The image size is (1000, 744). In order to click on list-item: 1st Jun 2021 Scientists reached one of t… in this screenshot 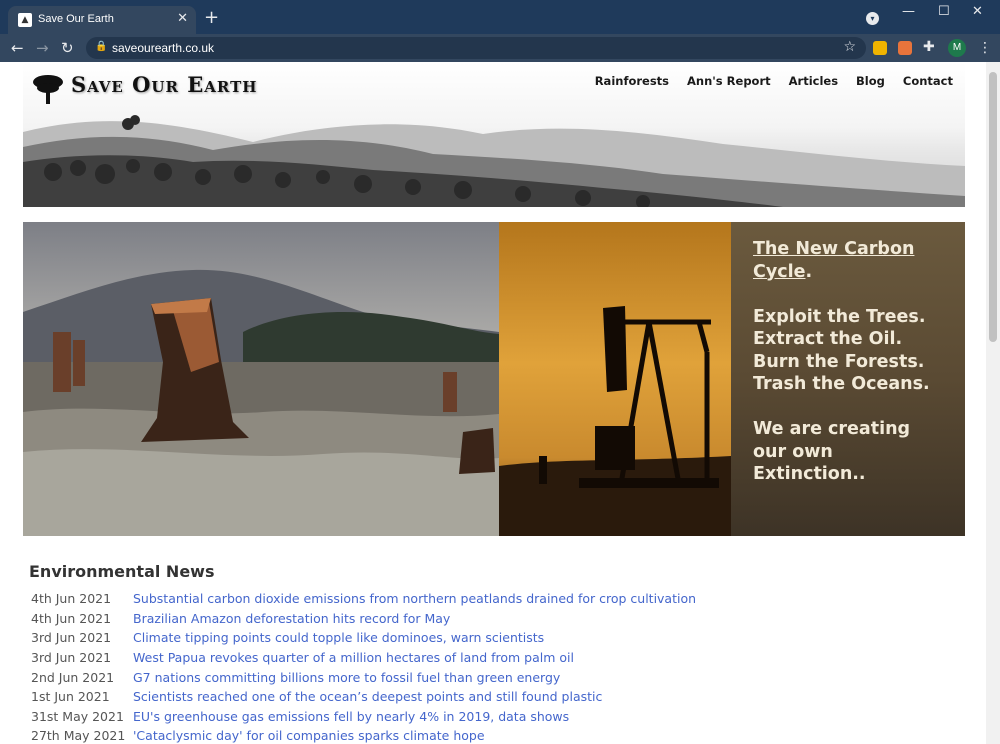, I will do `click(481, 697)`.